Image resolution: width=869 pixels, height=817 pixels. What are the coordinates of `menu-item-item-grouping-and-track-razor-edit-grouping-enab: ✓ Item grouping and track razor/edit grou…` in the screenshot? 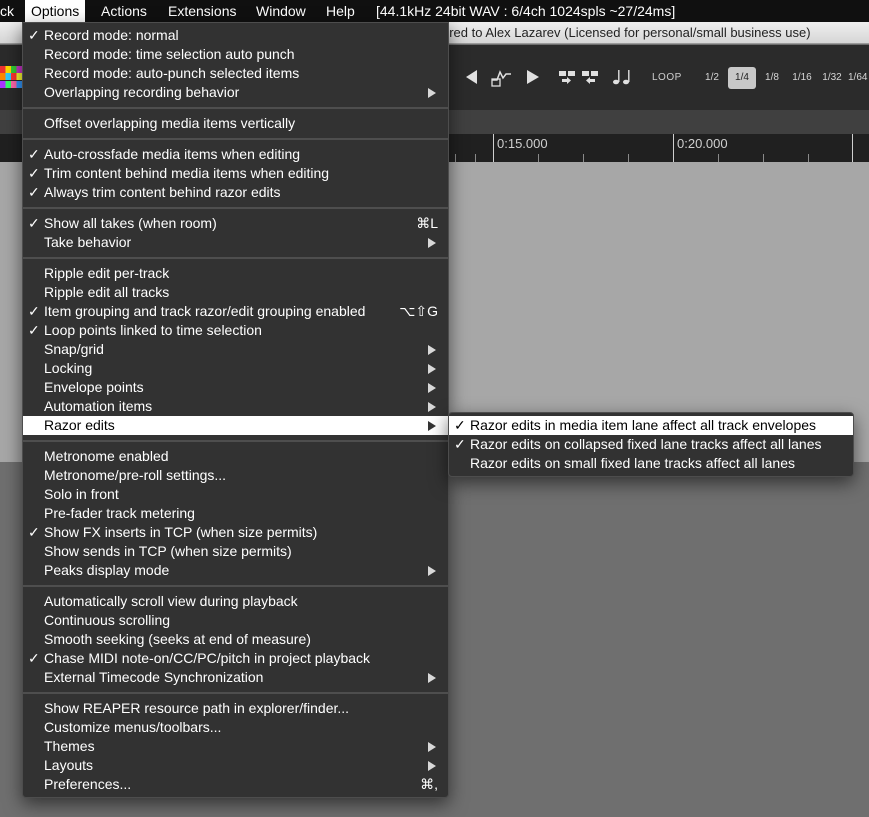 It's located at (235, 311).